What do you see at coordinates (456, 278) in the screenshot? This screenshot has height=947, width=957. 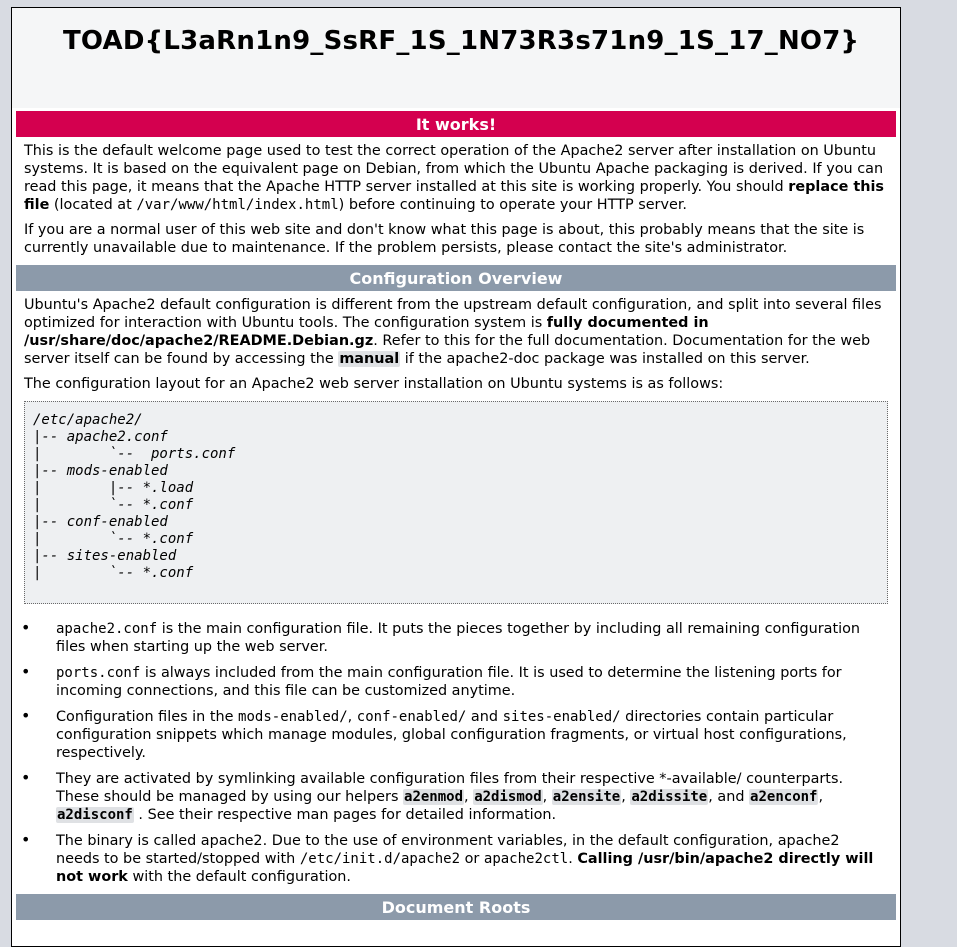 I see `section-header-config-overview: Configuration Overview` at bounding box center [456, 278].